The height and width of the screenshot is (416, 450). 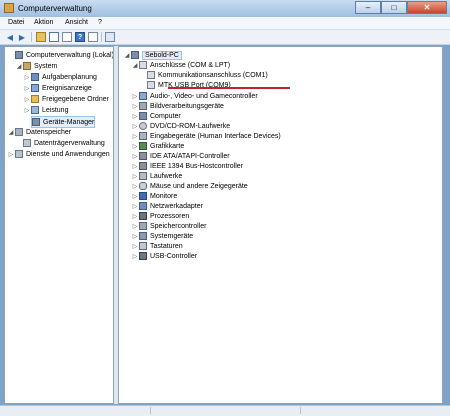 What do you see at coordinates (45, 110) in the screenshot?
I see `tree-item-leistung: ▷ Leistung` at bounding box center [45, 110].